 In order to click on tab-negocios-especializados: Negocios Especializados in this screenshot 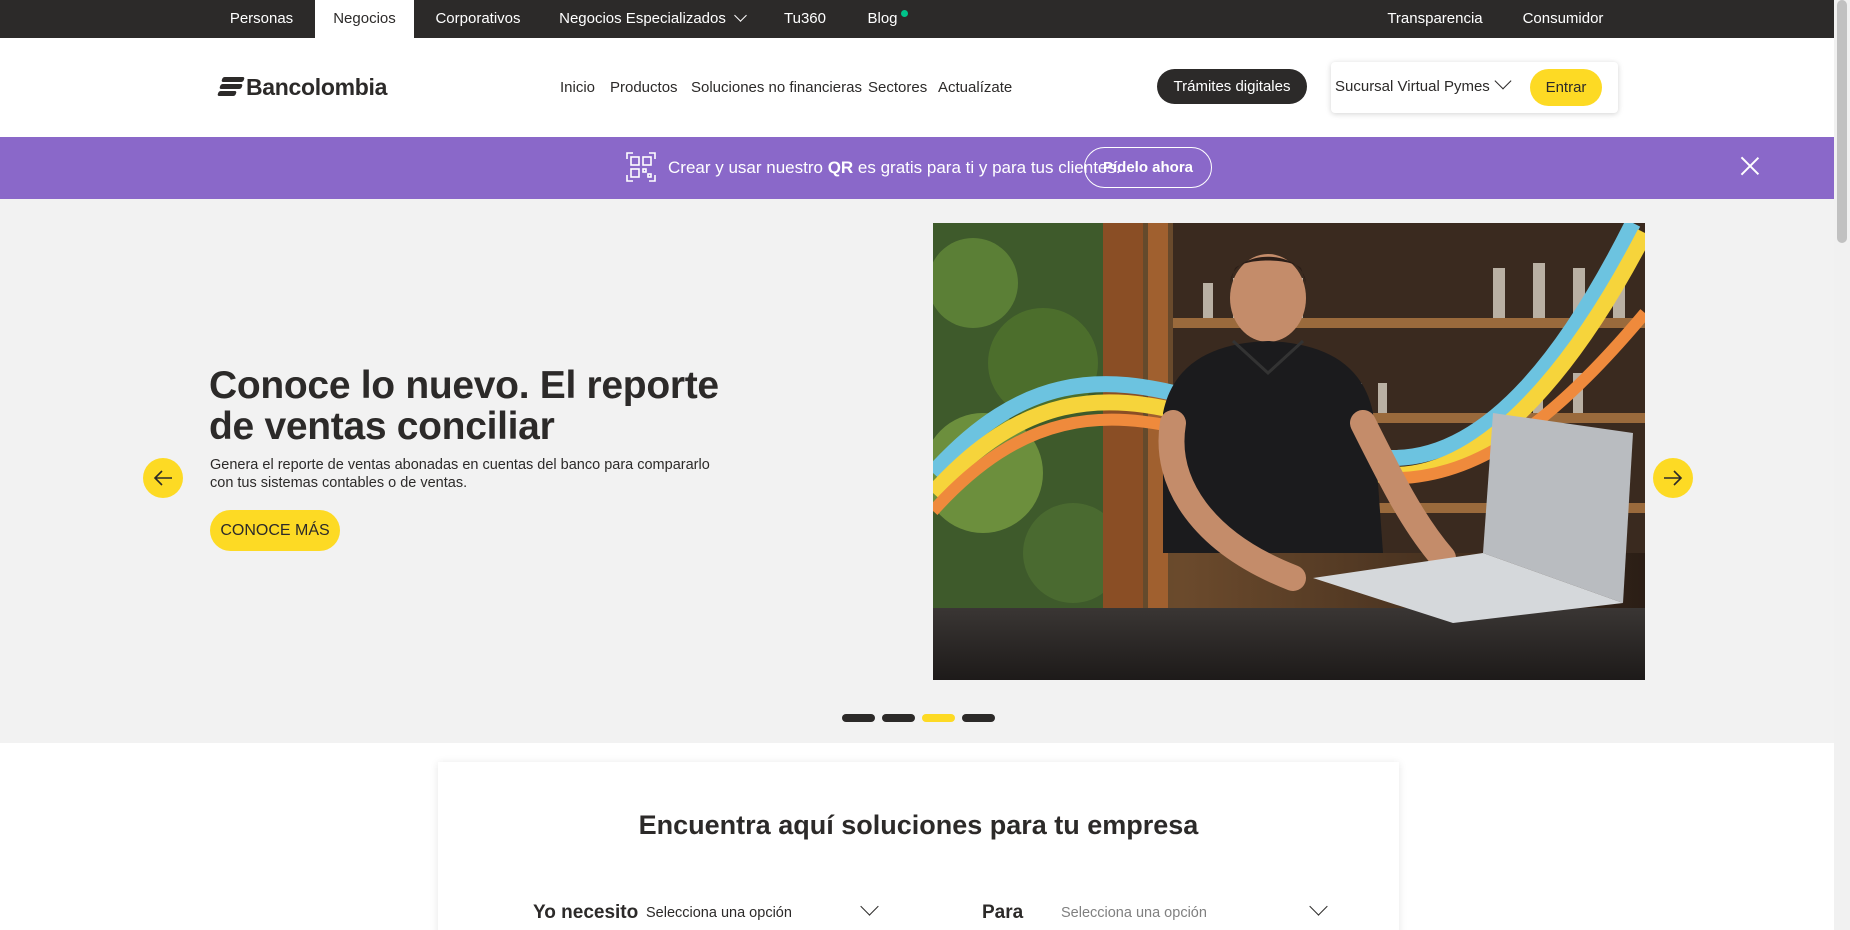, I will do `click(652, 19)`.